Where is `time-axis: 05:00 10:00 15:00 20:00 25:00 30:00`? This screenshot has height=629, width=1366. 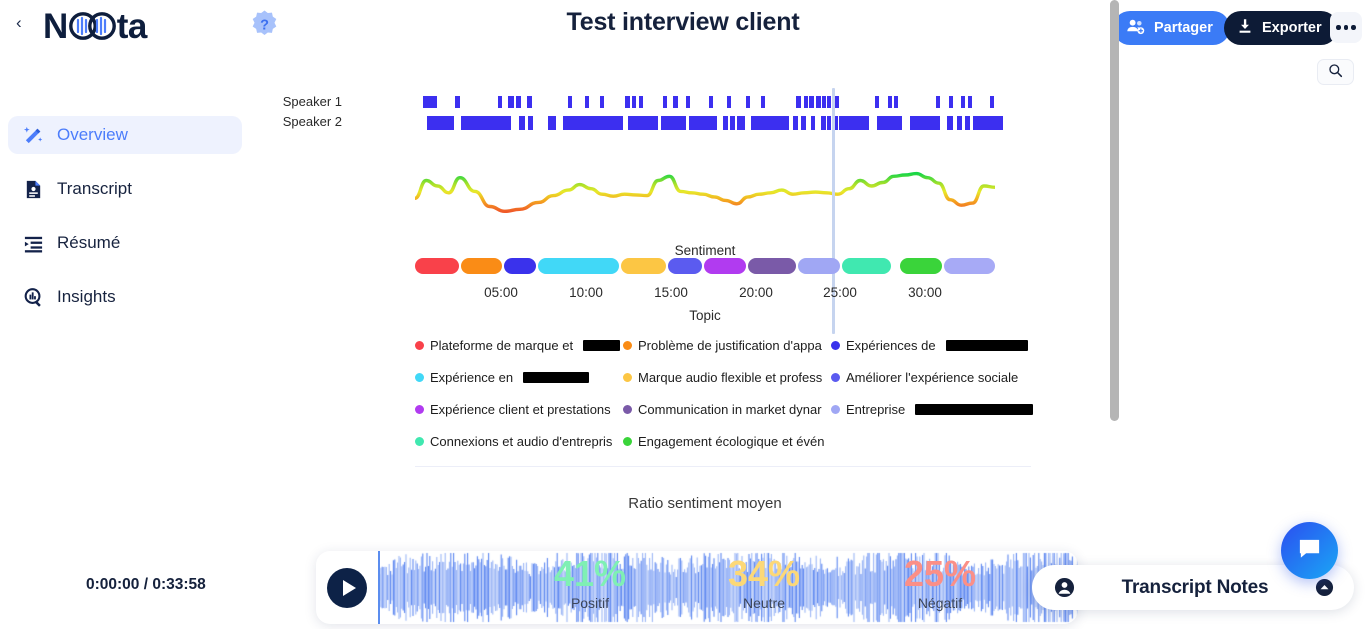 time-axis: 05:00 10:00 15:00 20:00 25:00 30:00 is located at coordinates (705, 293).